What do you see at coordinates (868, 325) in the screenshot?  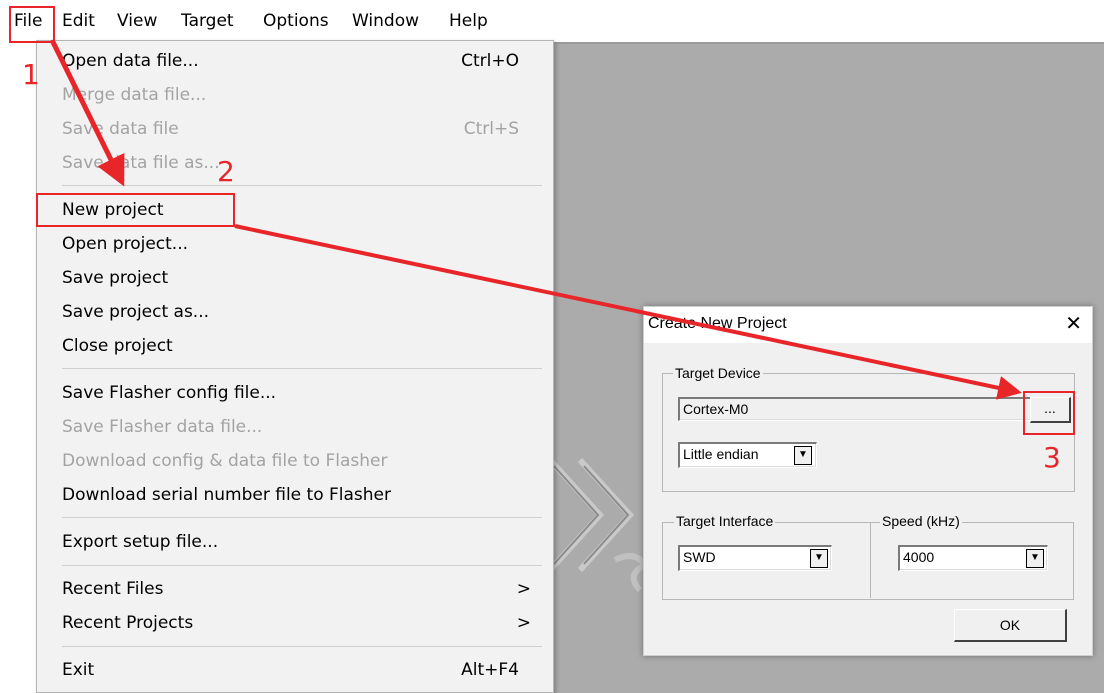 I see `dialog-titlebar: Create New Project ✕` at bounding box center [868, 325].